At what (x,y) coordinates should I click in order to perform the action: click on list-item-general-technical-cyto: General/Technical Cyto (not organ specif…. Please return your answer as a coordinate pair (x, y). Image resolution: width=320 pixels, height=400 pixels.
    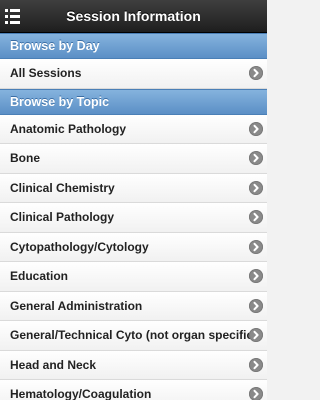
    Looking at the image, I should click on (133, 336).